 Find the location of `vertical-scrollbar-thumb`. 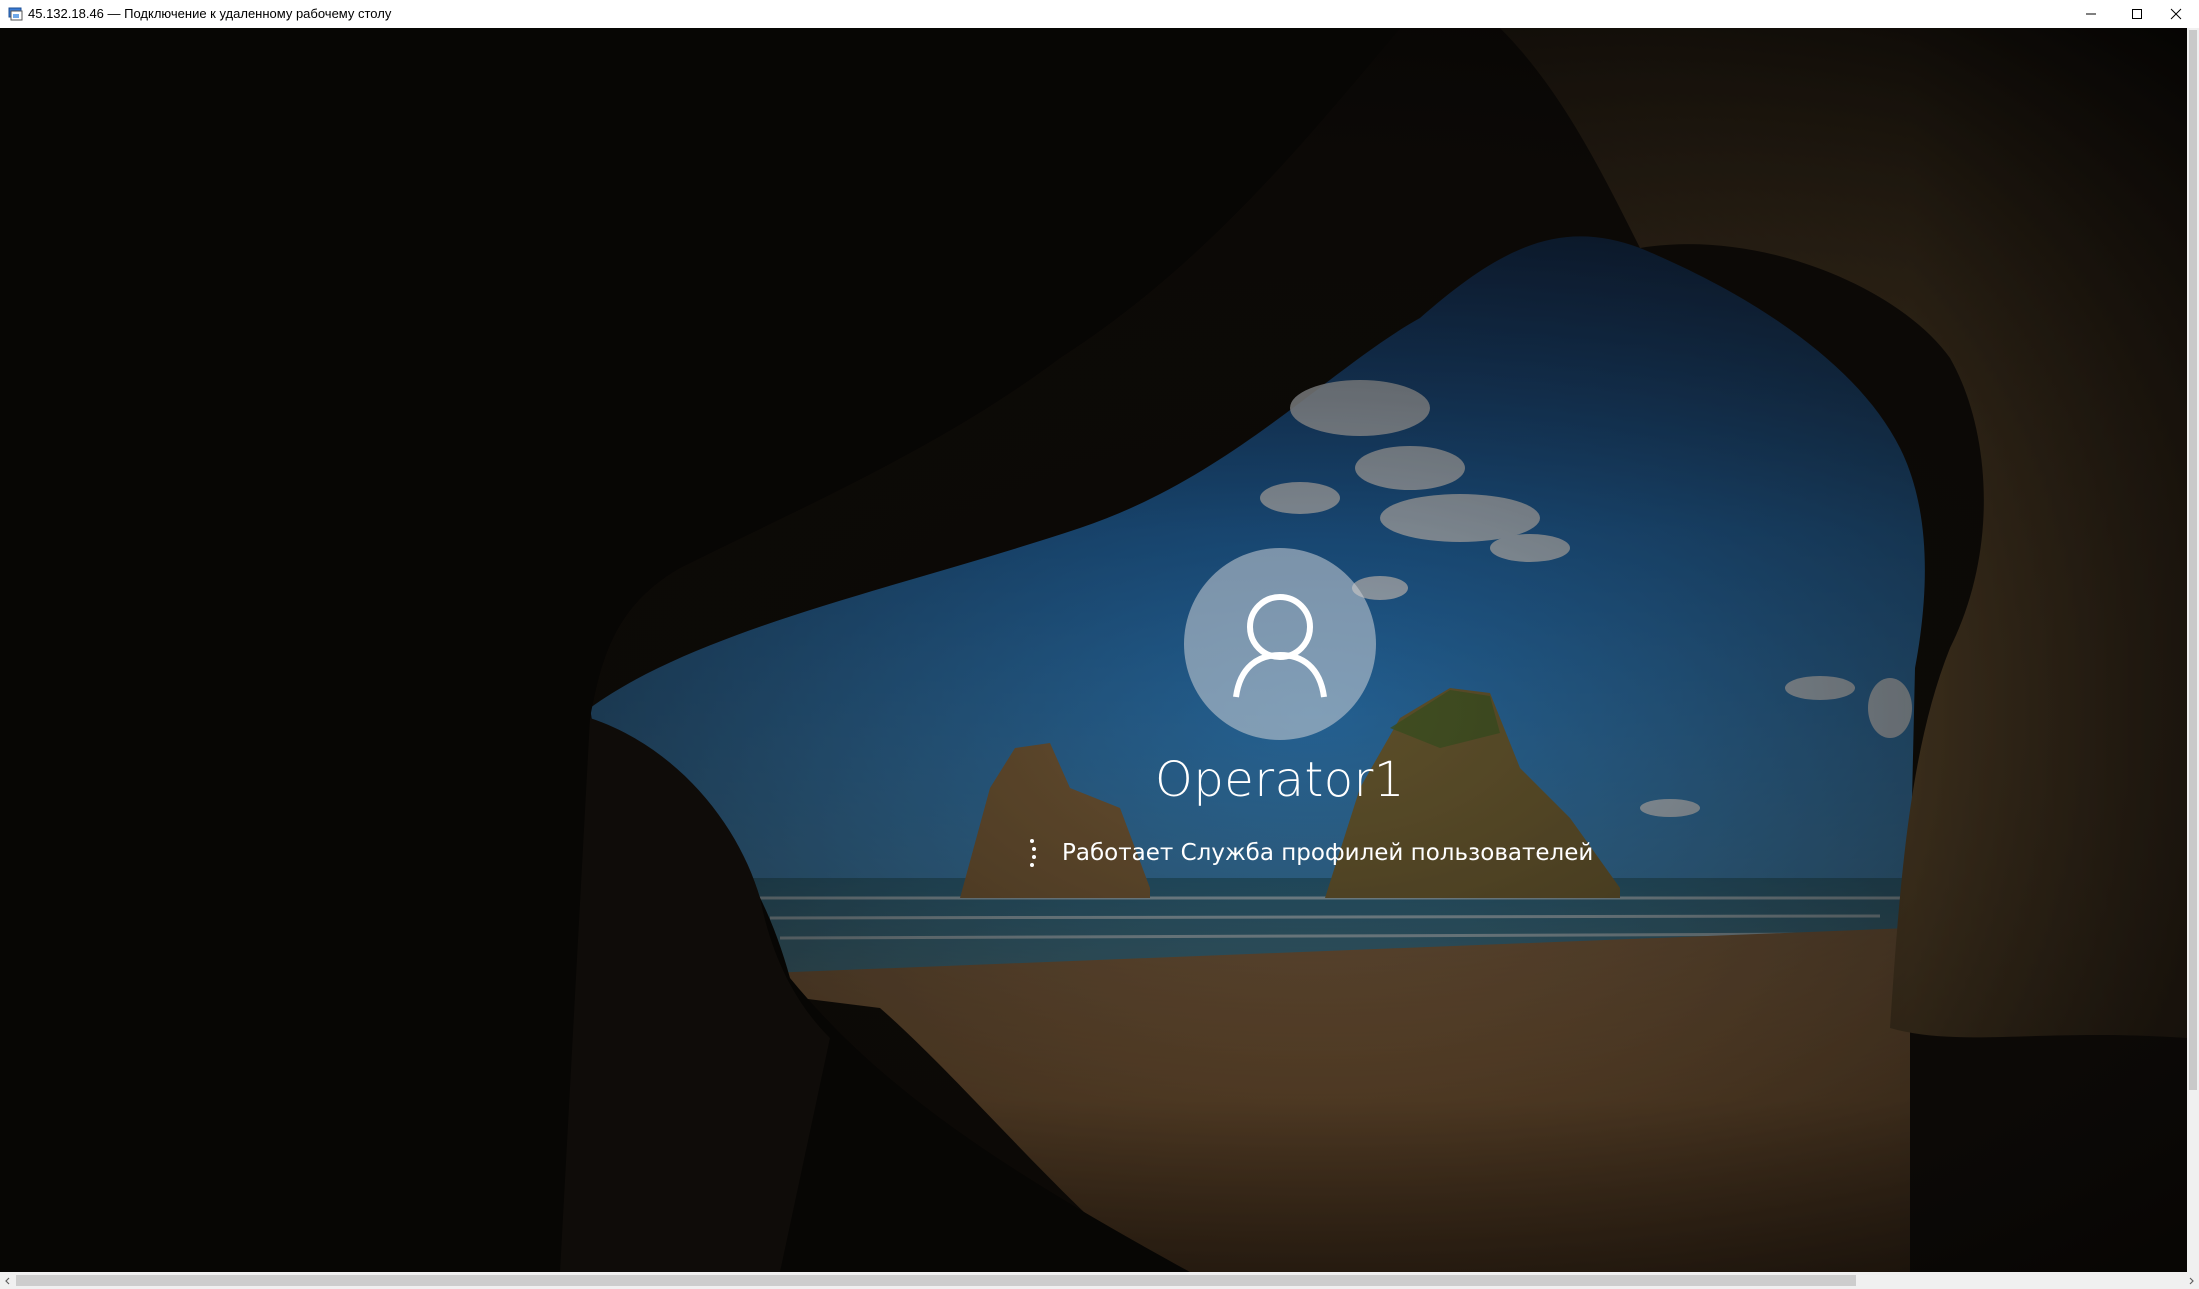

vertical-scrollbar-thumb is located at coordinates (2193, 560).